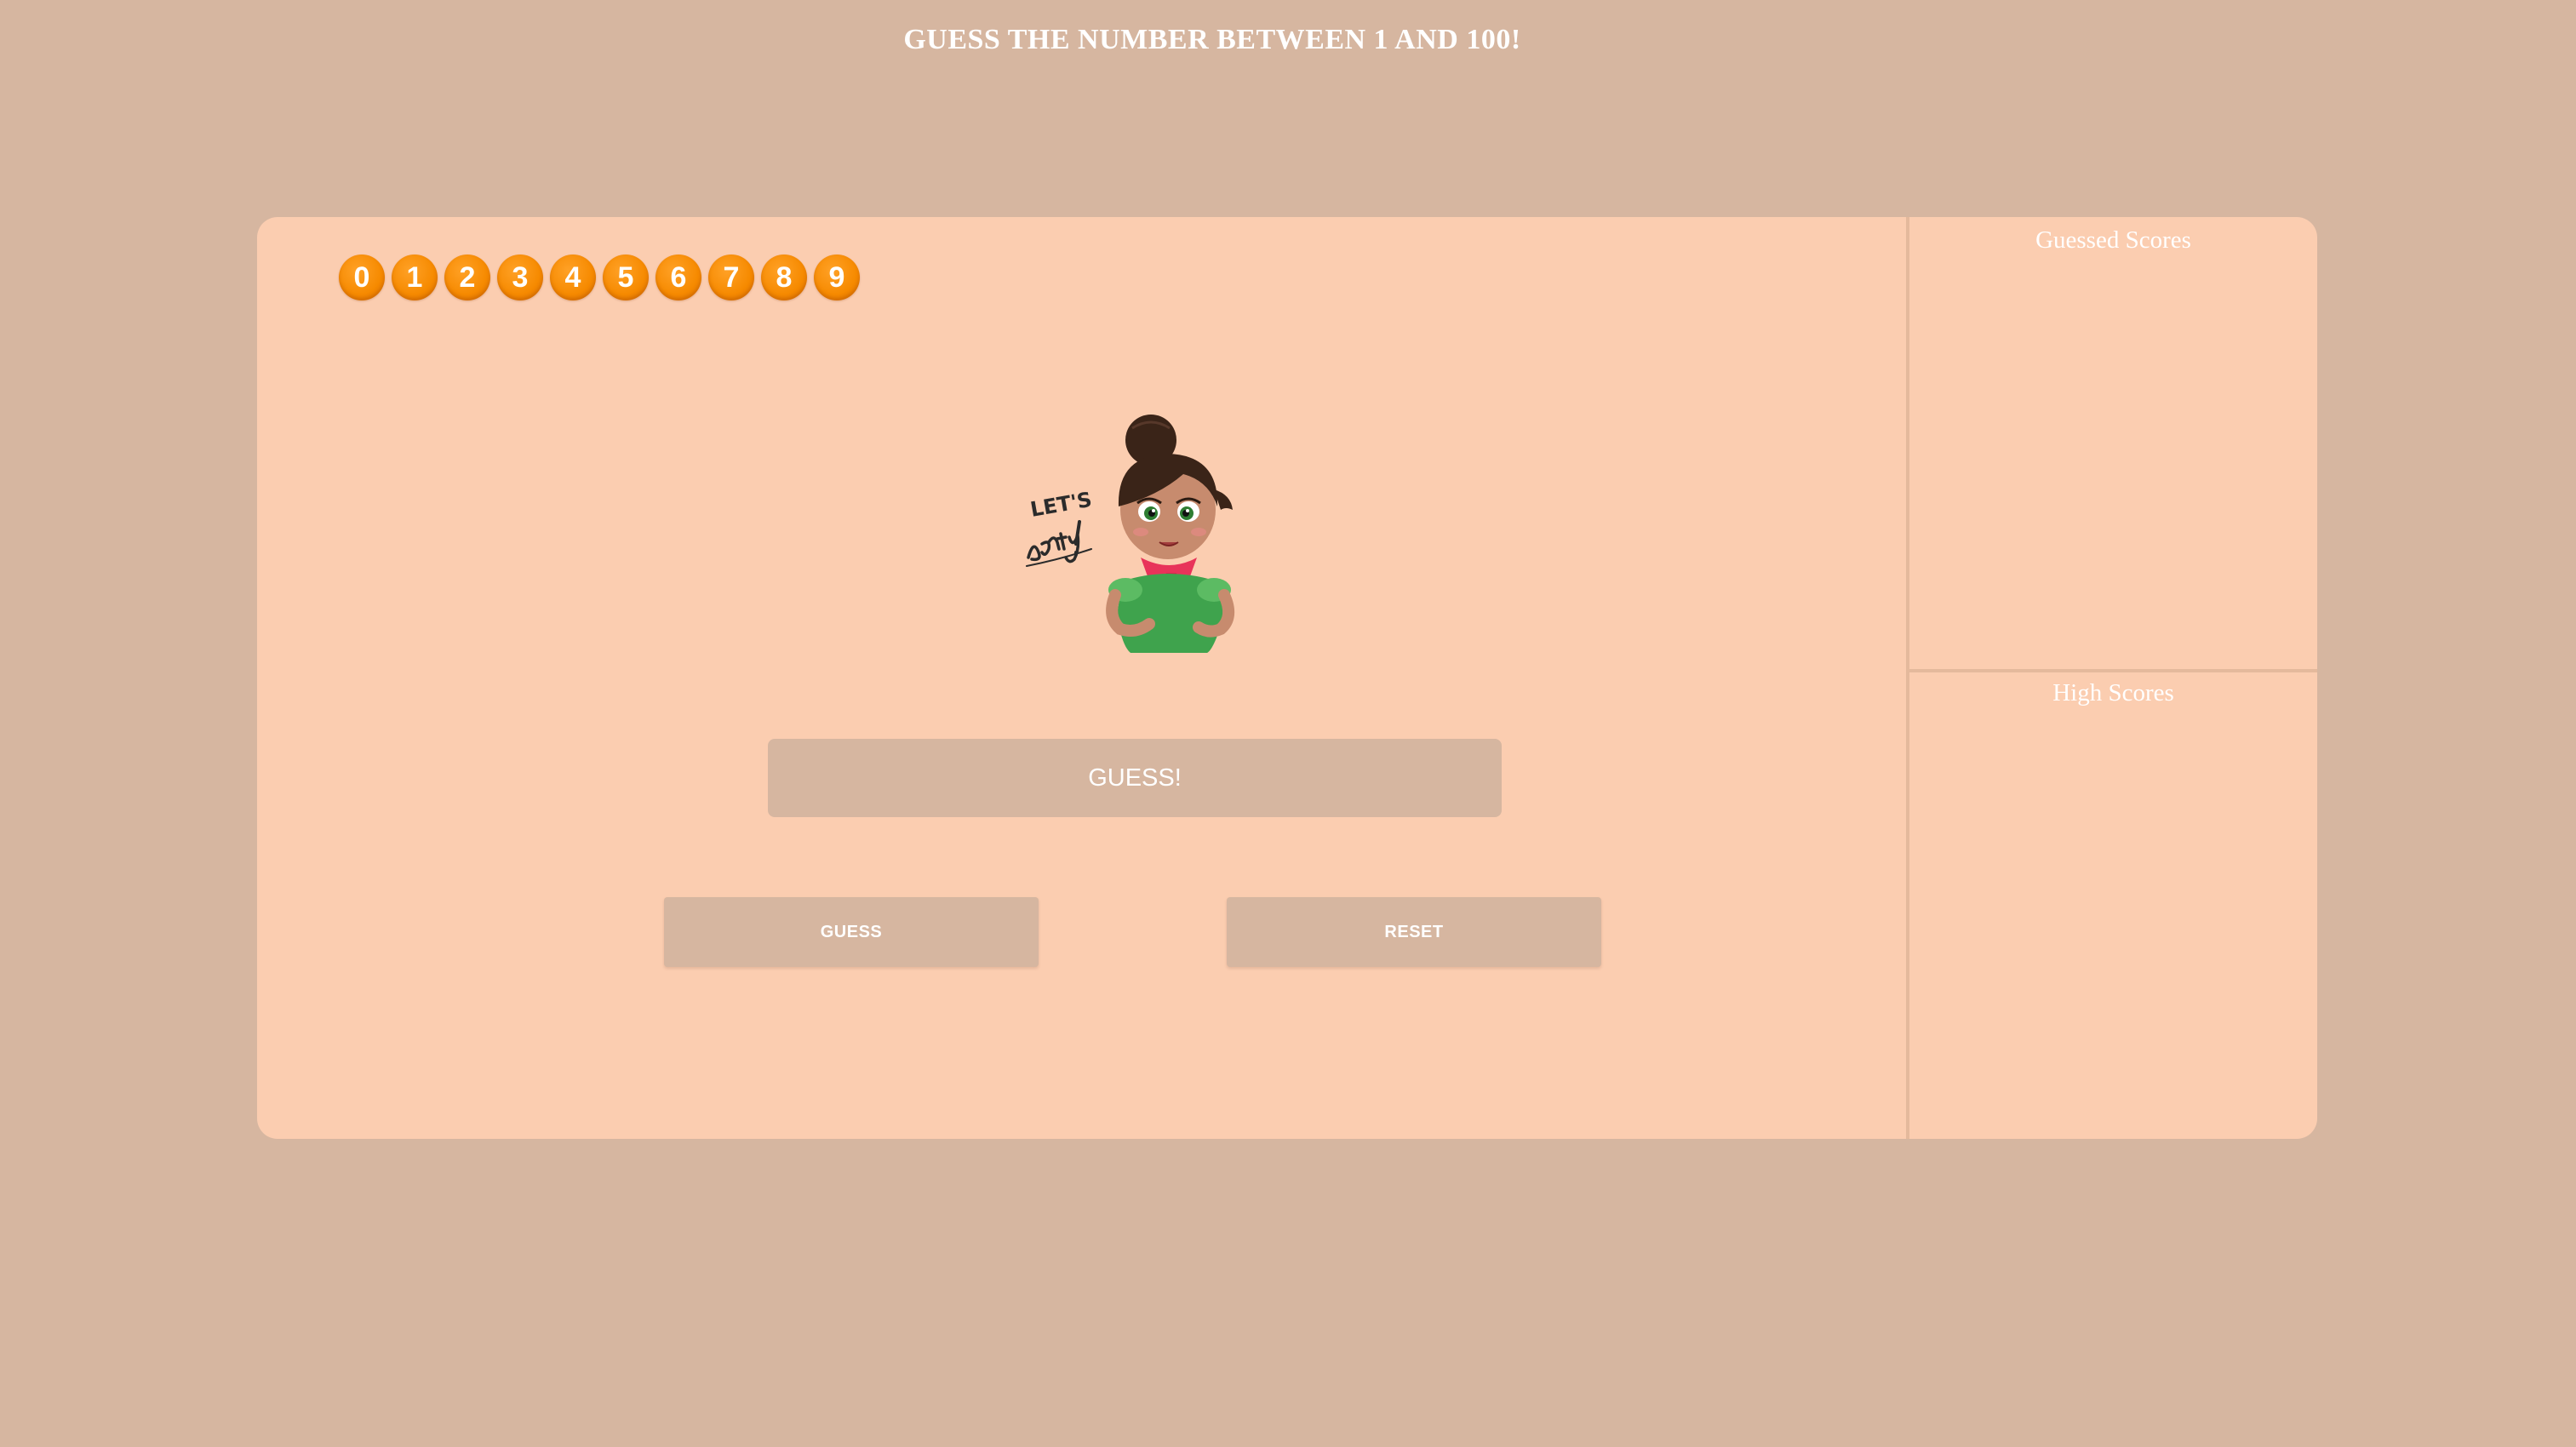 The image size is (2576, 1447). Describe the element at coordinates (573, 277) in the screenshot. I see `digit-button-4: 4` at that location.